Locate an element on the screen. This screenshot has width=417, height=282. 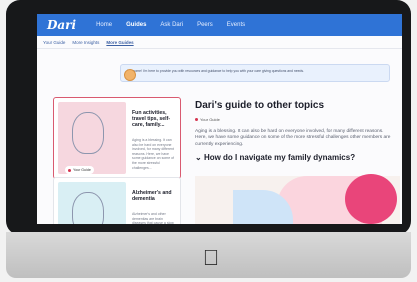
guide-tag-label: Your Guide is located at coordinates (210, 119).